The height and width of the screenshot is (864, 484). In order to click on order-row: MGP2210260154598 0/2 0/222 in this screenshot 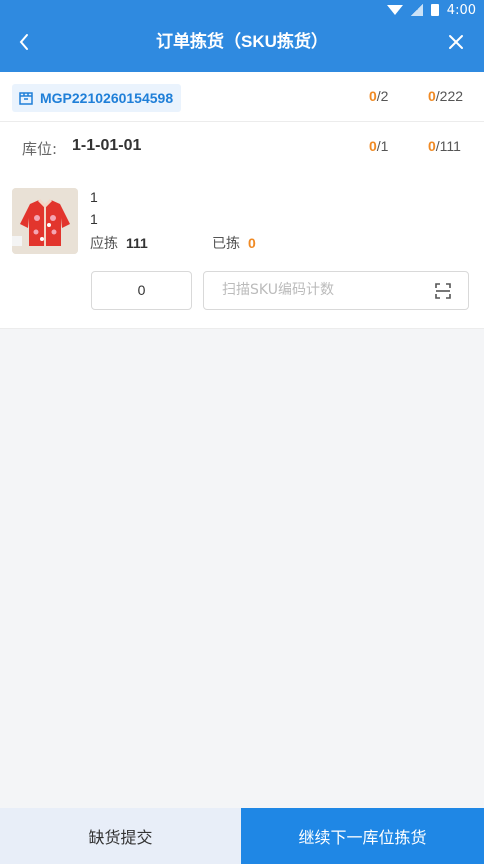, I will do `click(242, 97)`.